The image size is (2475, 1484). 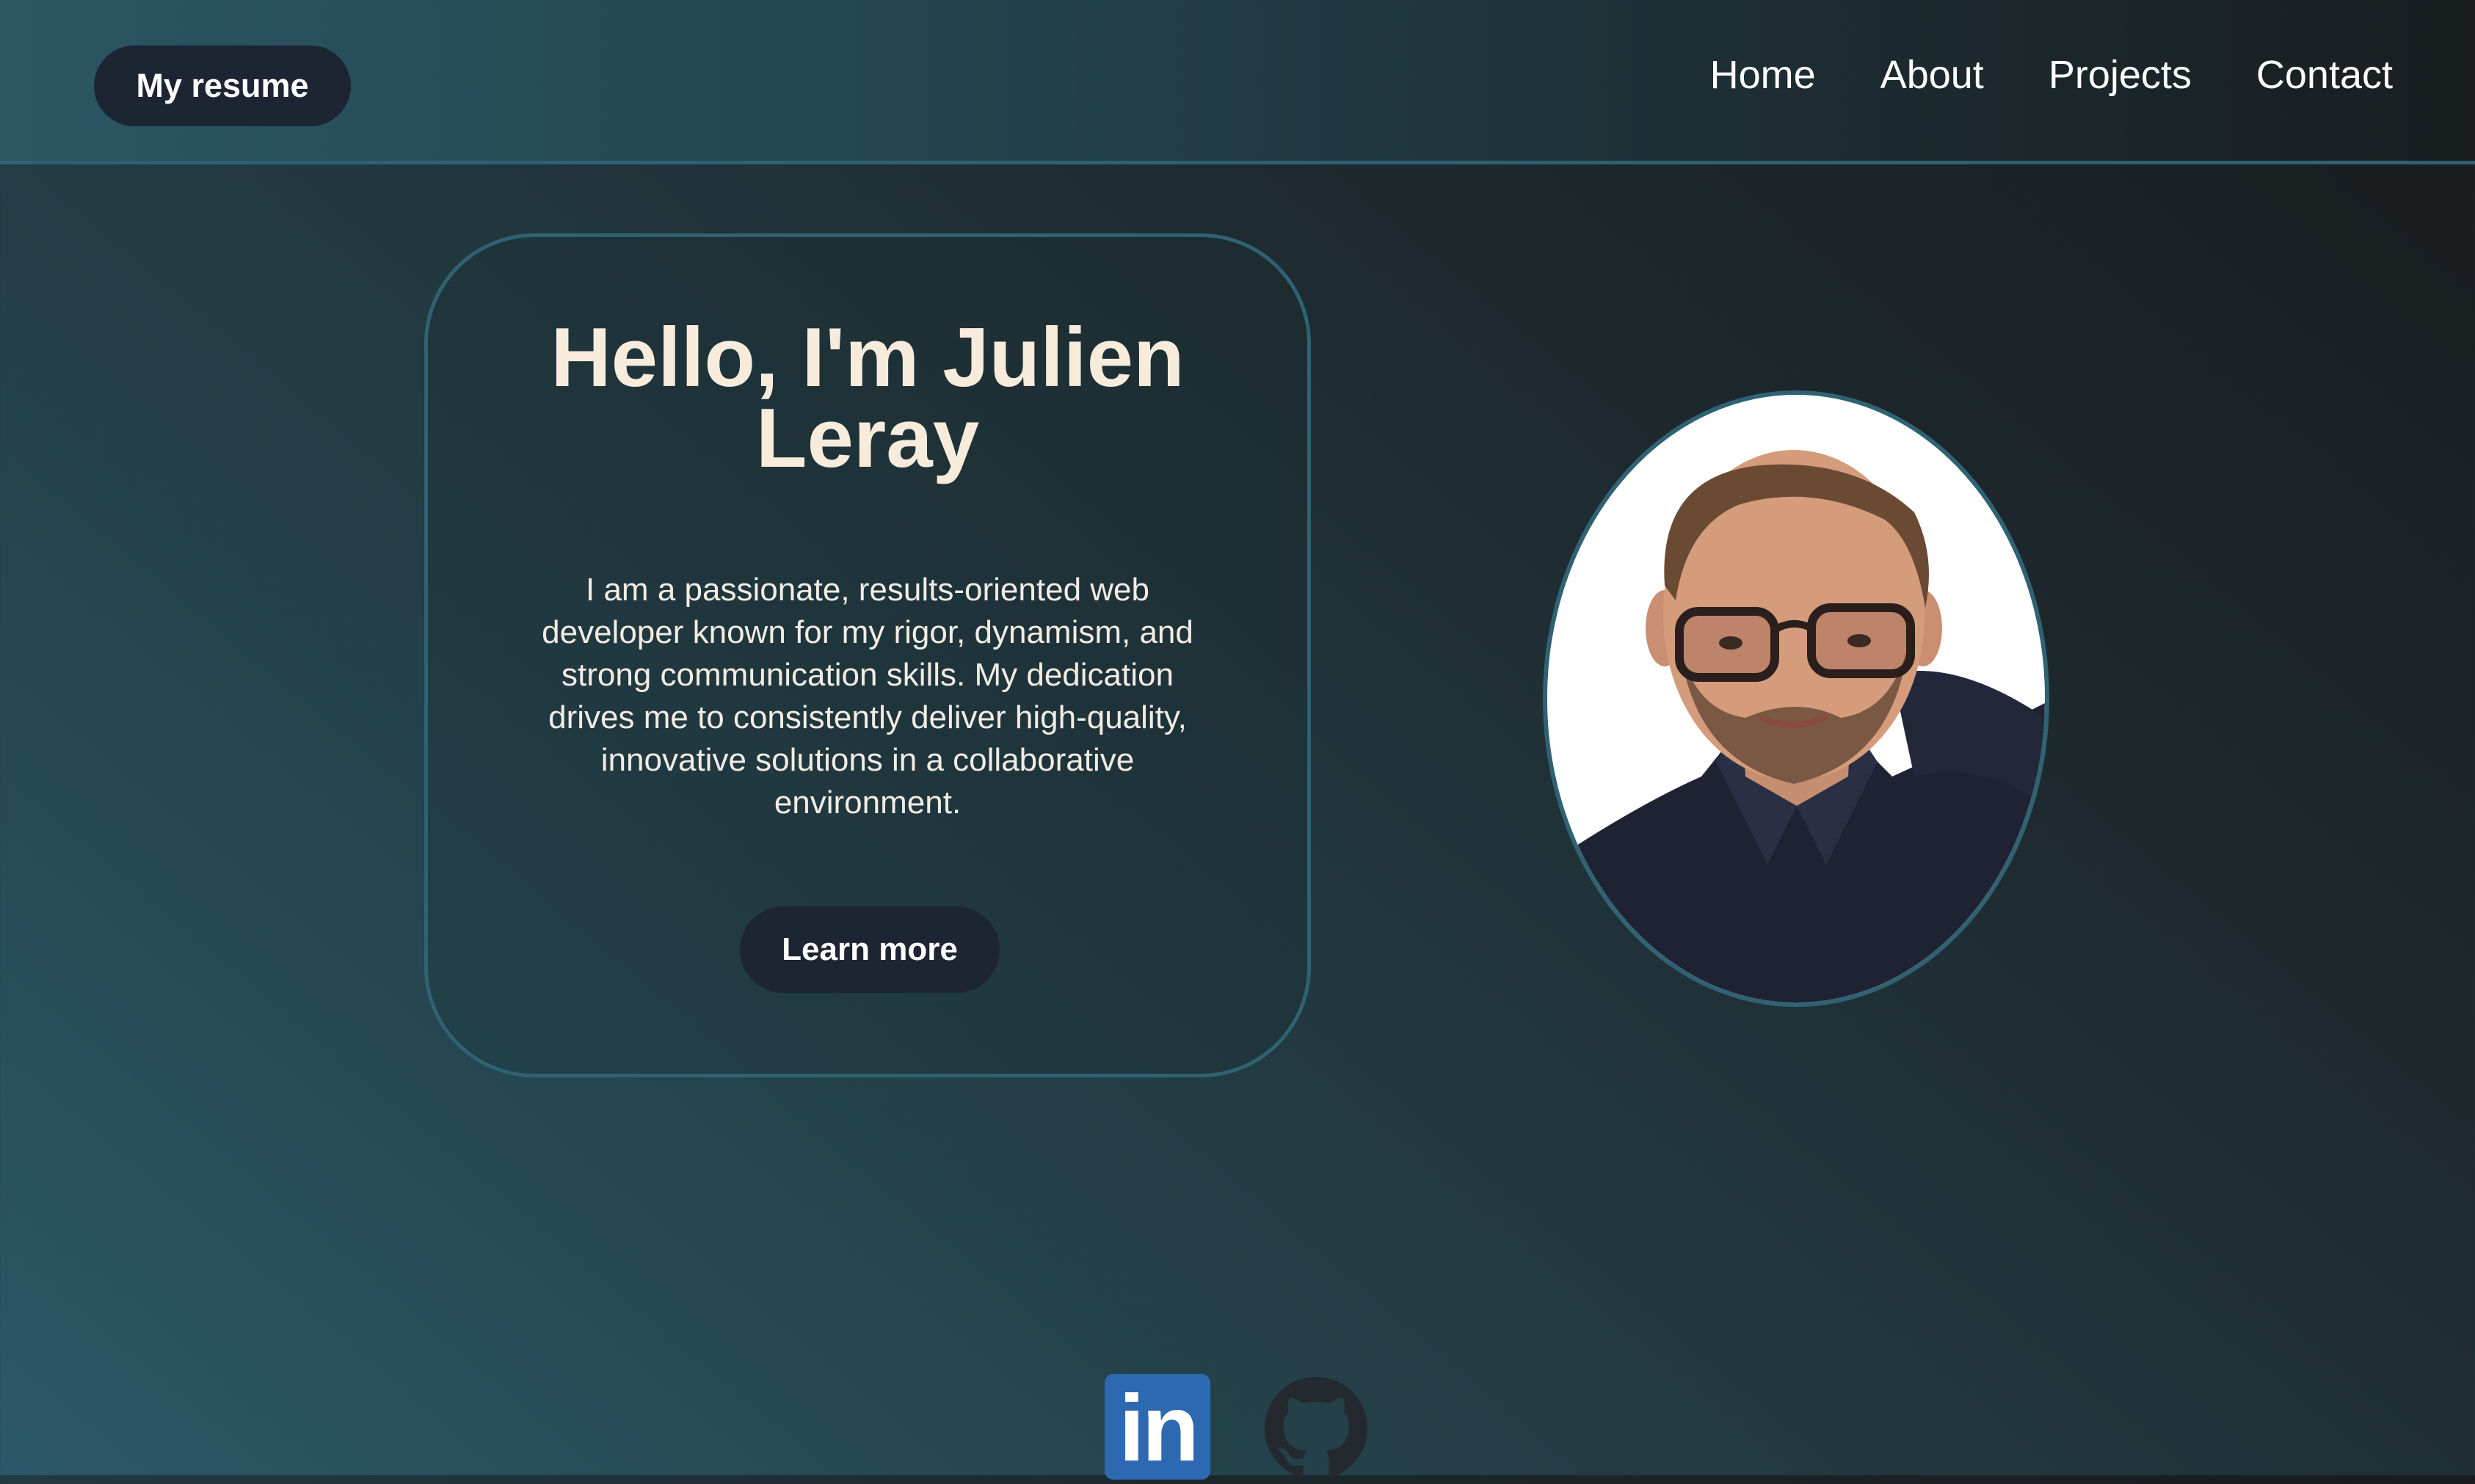 What do you see at coordinates (2120, 74) in the screenshot?
I see `nav-projects-link: Projects` at bounding box center [2120, 74].